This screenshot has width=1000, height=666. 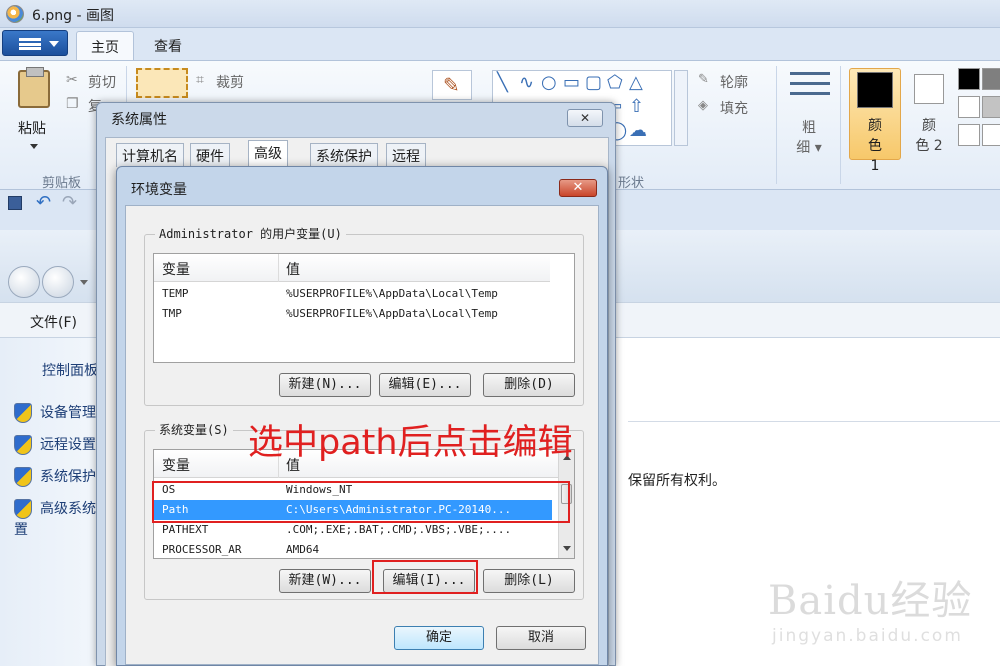 What do you see at coordinates (870, 601) in the screenshot?
I see `baidu-logo: Baidu经验` at bounding box center [870, 601].